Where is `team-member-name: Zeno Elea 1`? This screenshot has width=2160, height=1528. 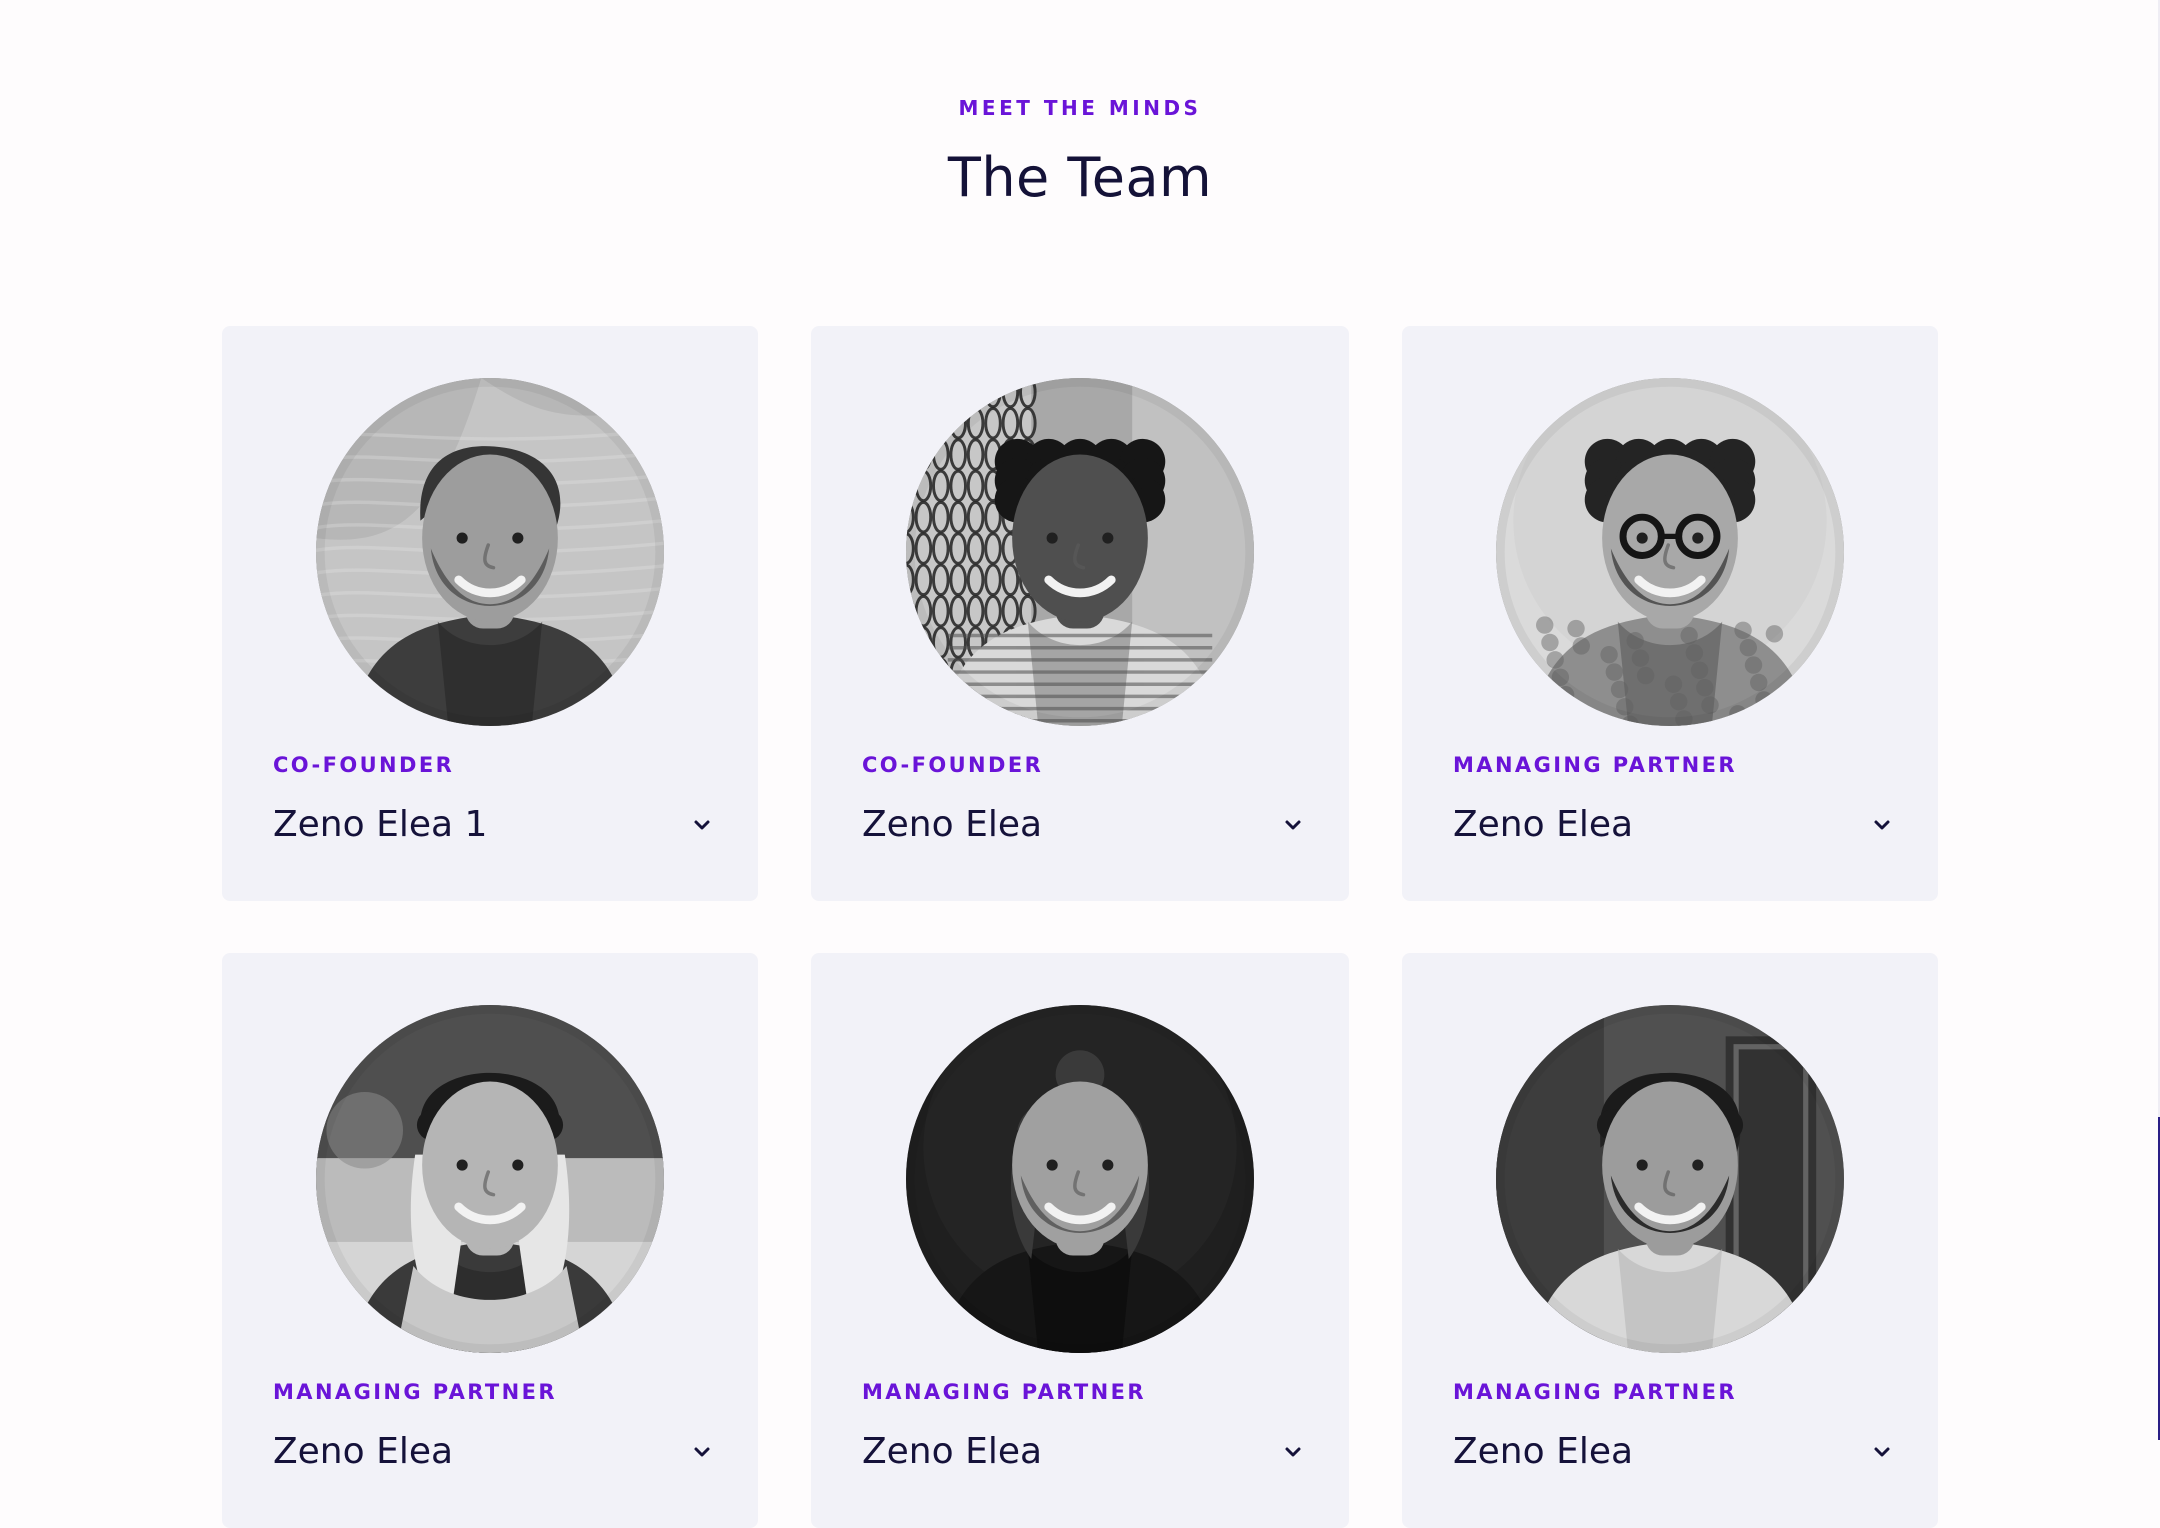 team-member-name: Zeno Elea 1 is located at coordinates (380, 824).